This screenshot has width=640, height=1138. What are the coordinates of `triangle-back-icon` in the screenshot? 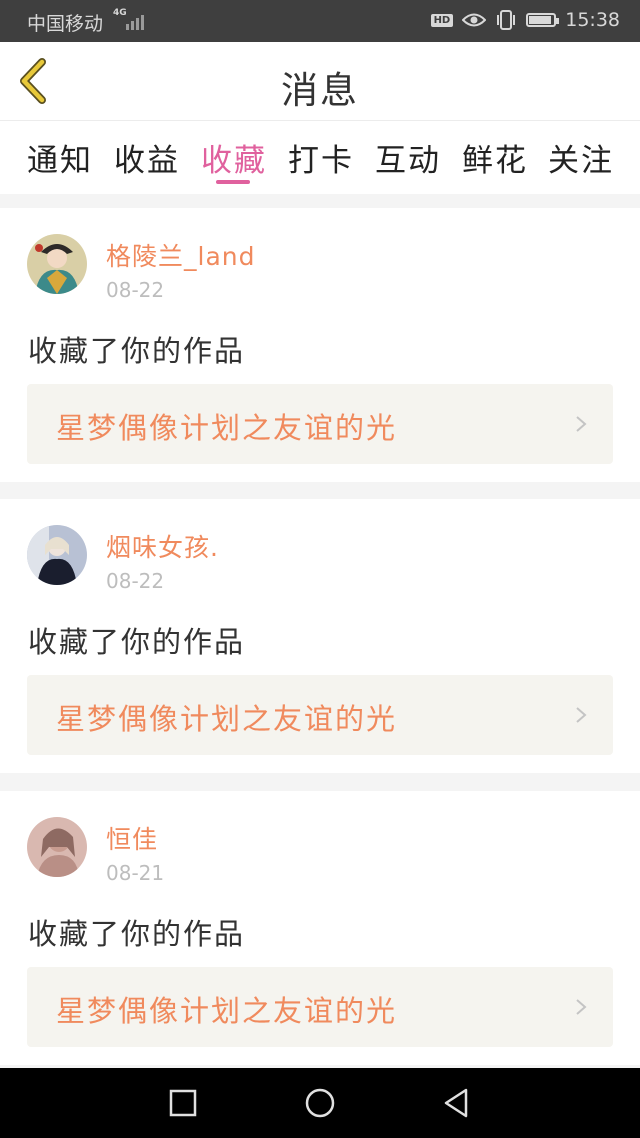 It's located at (457, 1103).